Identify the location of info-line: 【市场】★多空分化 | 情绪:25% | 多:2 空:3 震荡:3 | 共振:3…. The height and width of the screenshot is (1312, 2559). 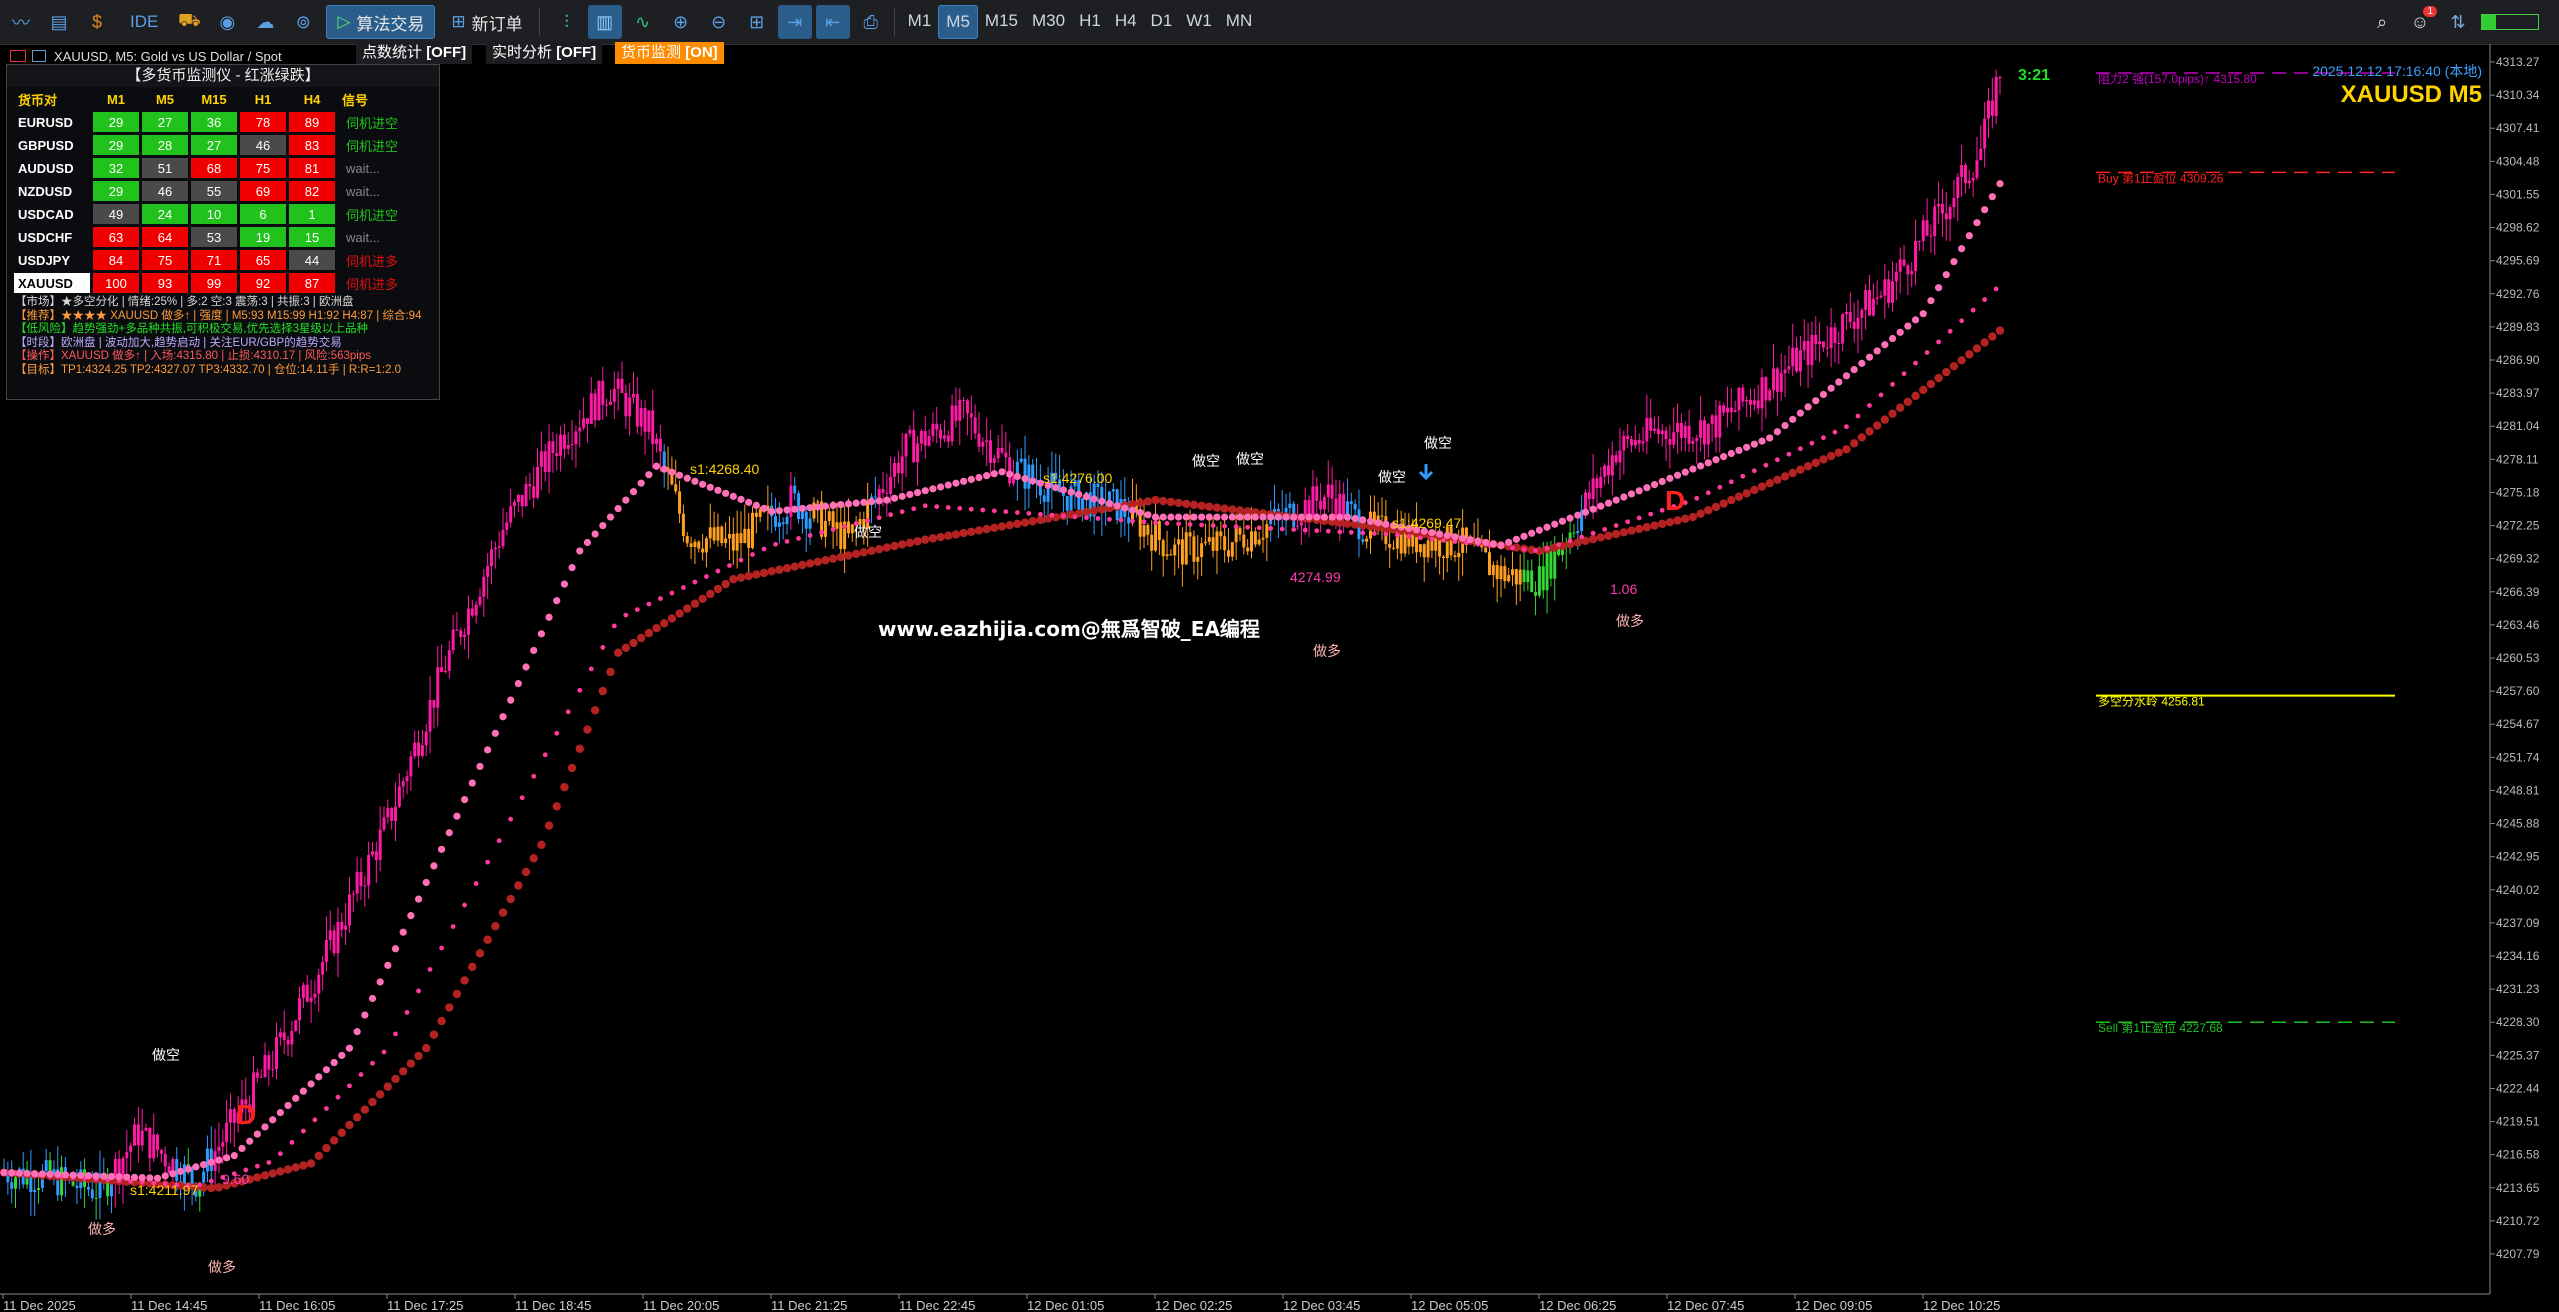
(184, 302).